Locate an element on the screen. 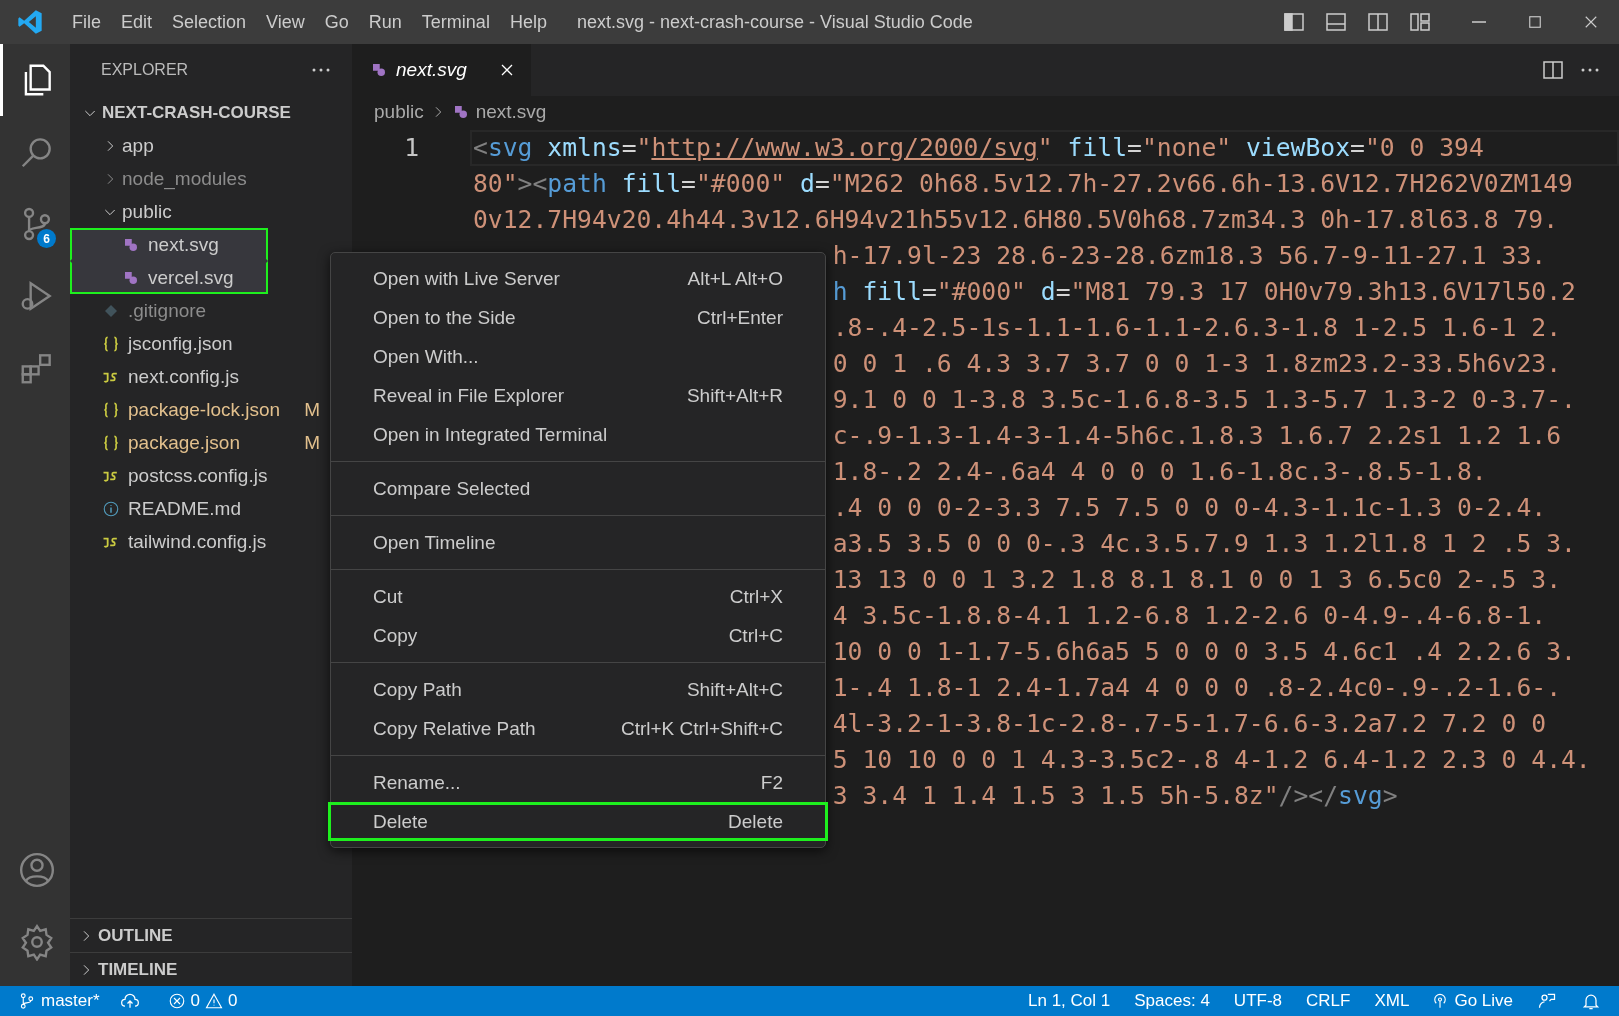  error-icon is located at coordinates (176, 1001).